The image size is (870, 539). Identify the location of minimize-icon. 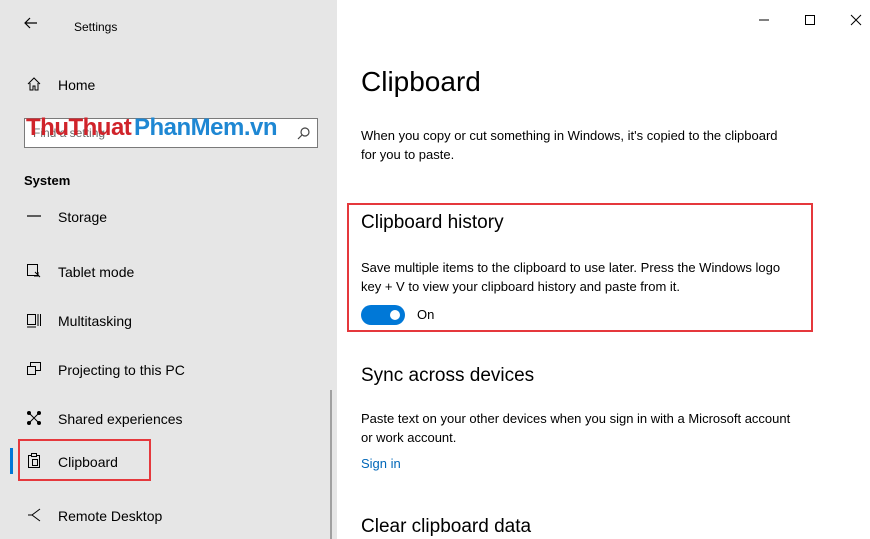
(764, 22).